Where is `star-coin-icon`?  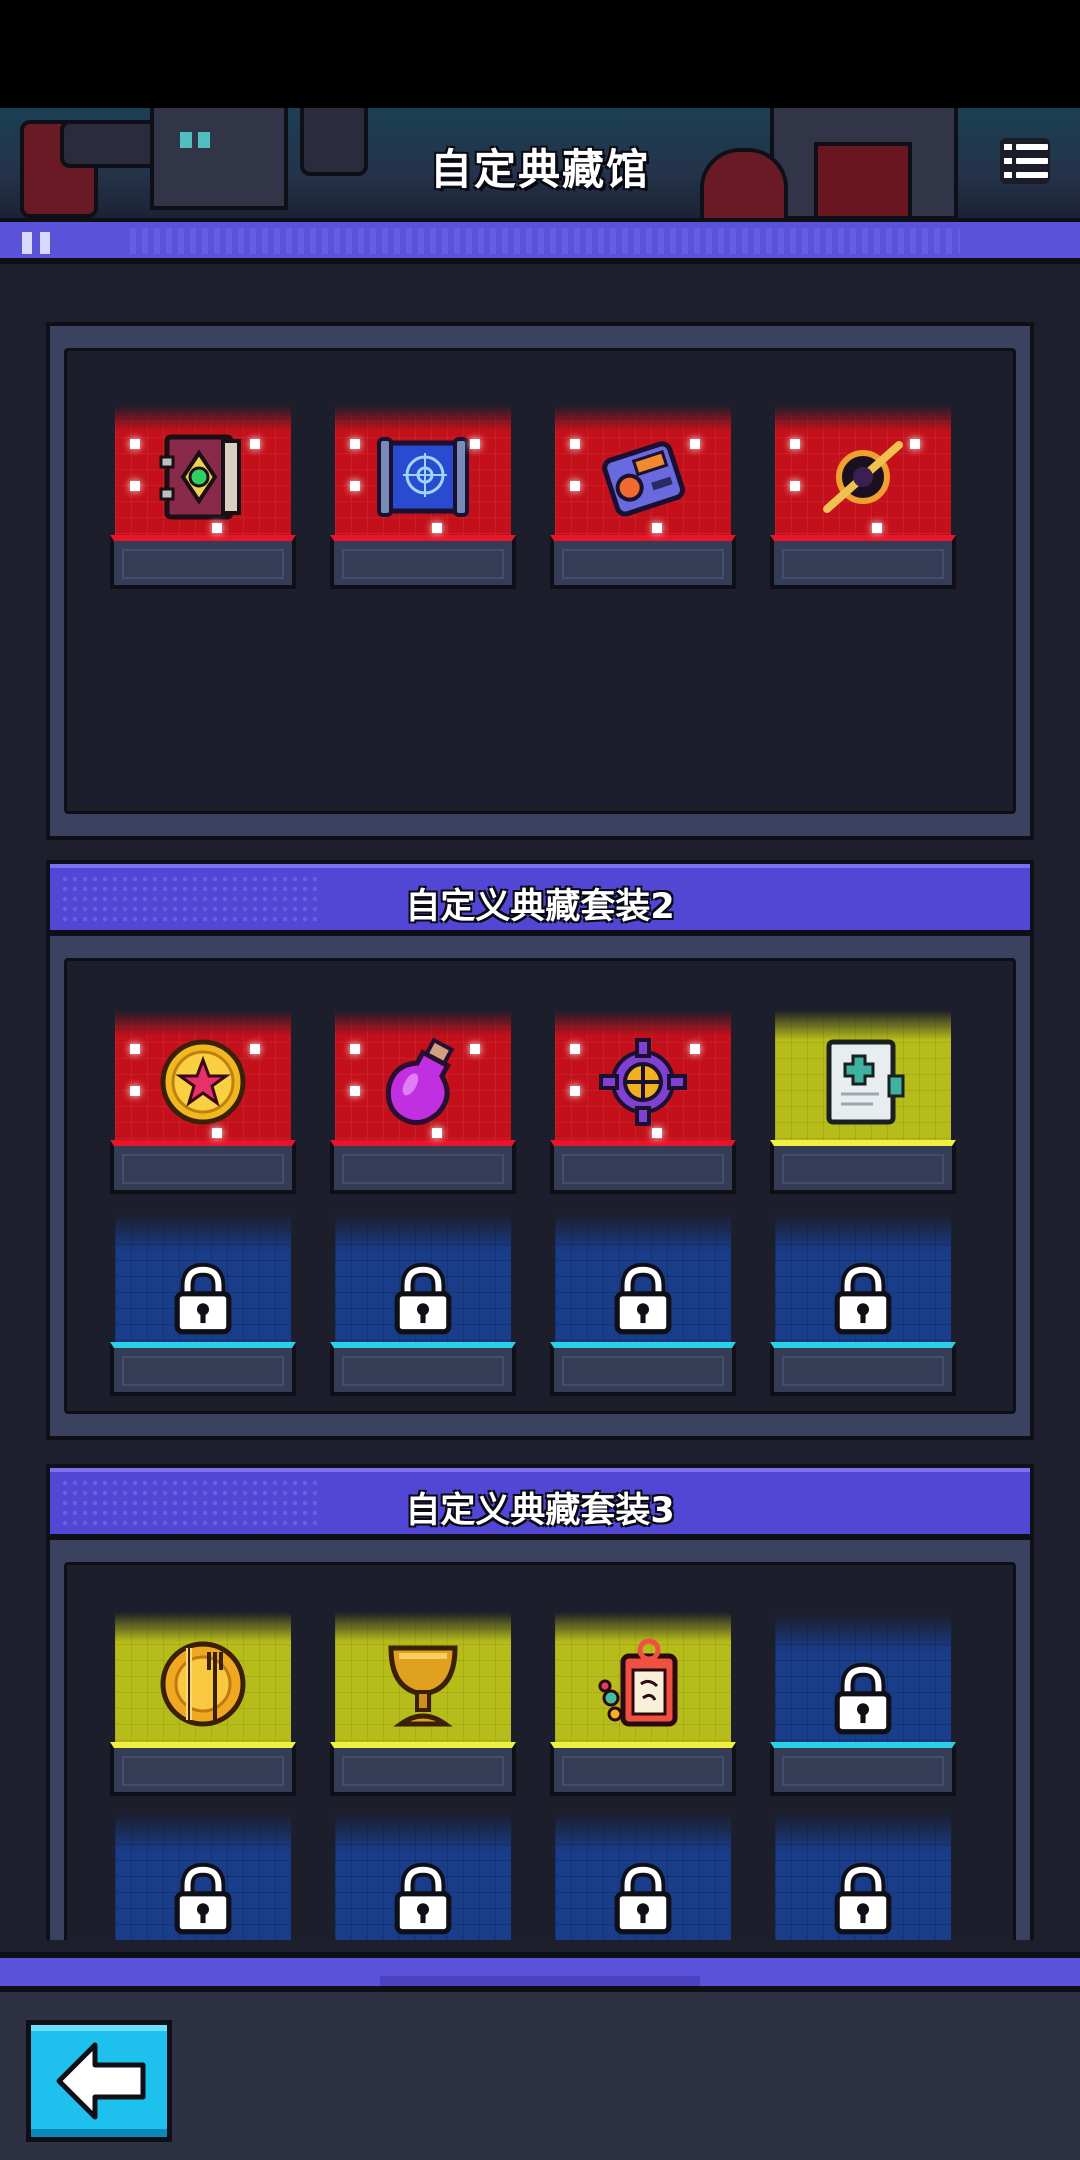 star-coin-icon is located at coordinates (203, 1082).